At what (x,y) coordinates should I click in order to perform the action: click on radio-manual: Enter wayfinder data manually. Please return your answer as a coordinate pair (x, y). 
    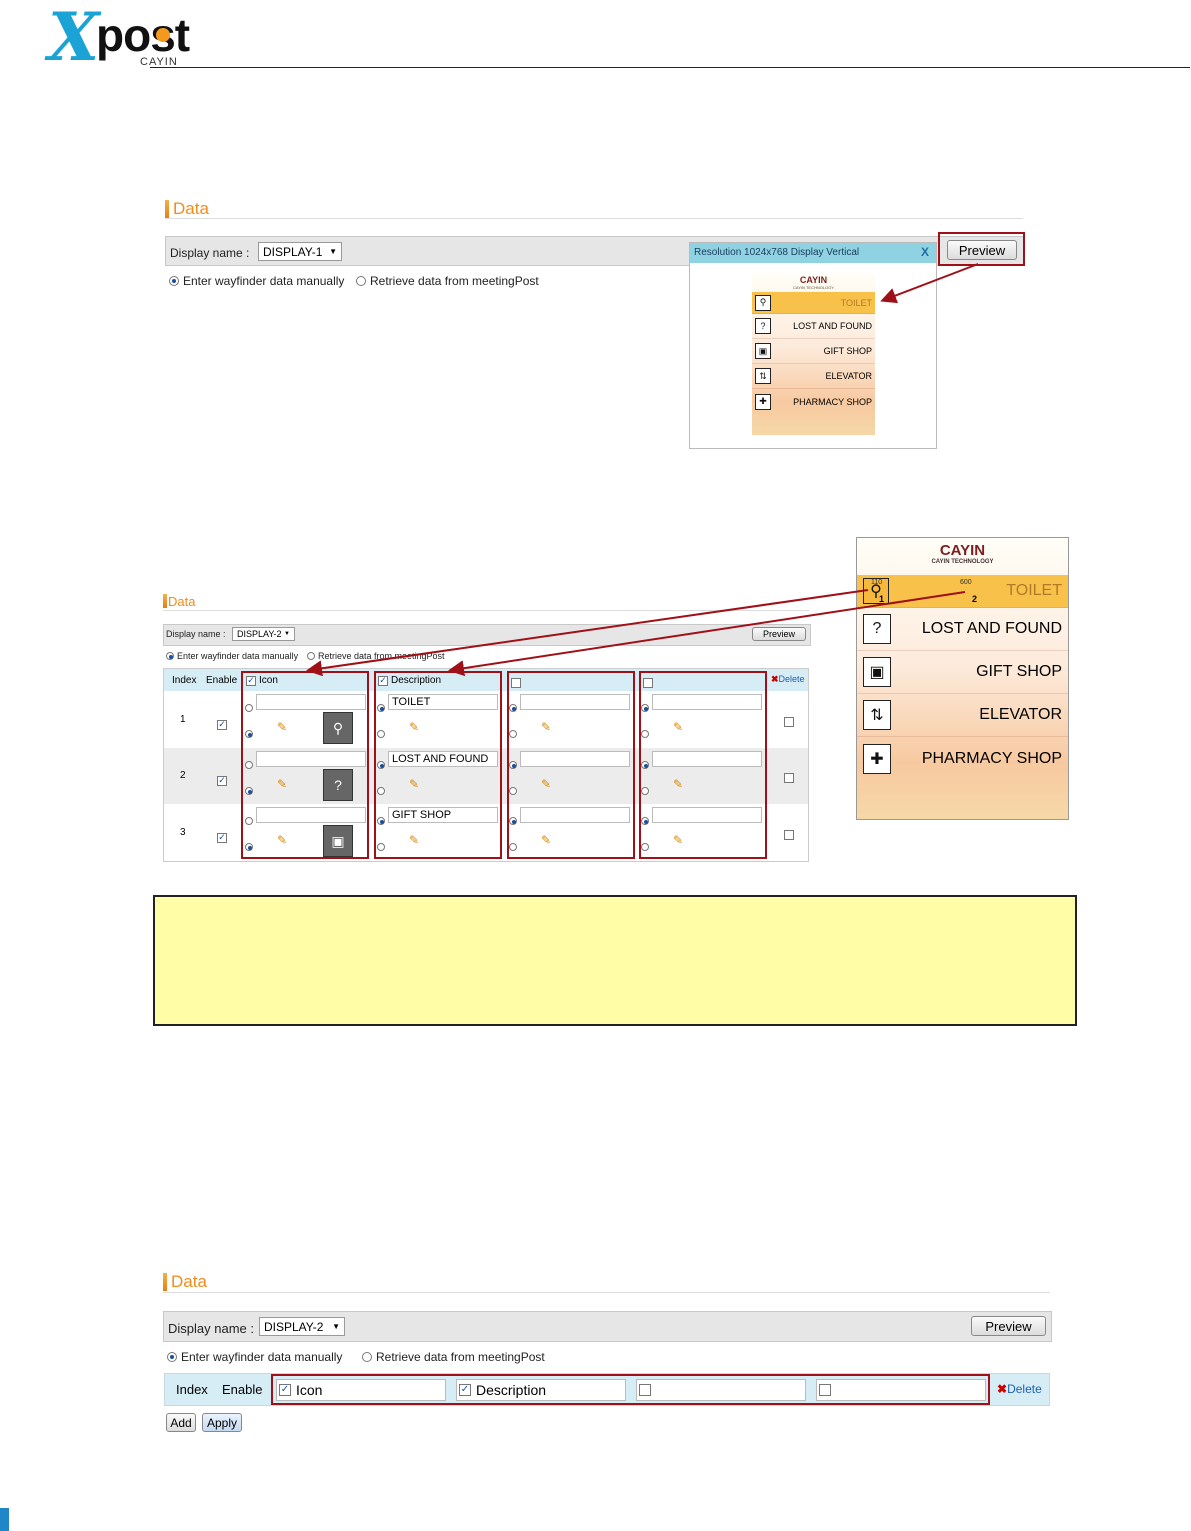
    Looking at the image, I should click on (254, 1357).